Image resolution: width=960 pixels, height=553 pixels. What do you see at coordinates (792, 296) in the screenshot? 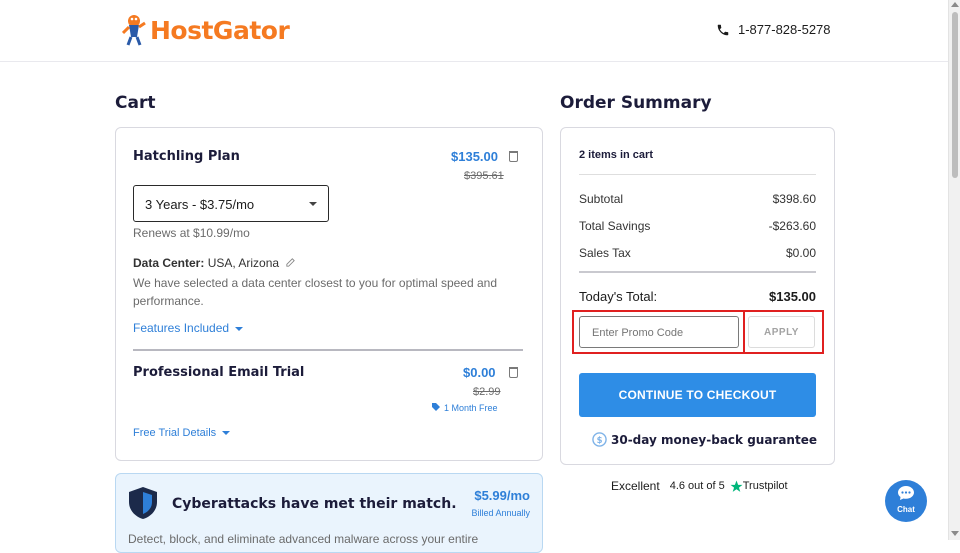
I see `total-value: $135.00` at bounding box center [792, 296].